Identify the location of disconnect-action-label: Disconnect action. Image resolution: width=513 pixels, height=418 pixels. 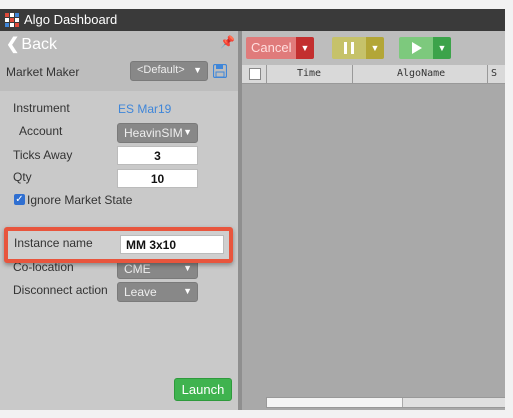
(60, 290).